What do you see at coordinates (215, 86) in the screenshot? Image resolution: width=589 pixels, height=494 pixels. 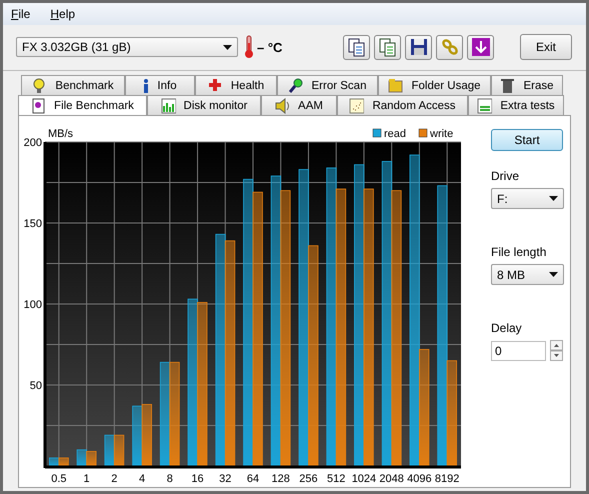 I see `cross-icon` at bounding box center [215, 86].